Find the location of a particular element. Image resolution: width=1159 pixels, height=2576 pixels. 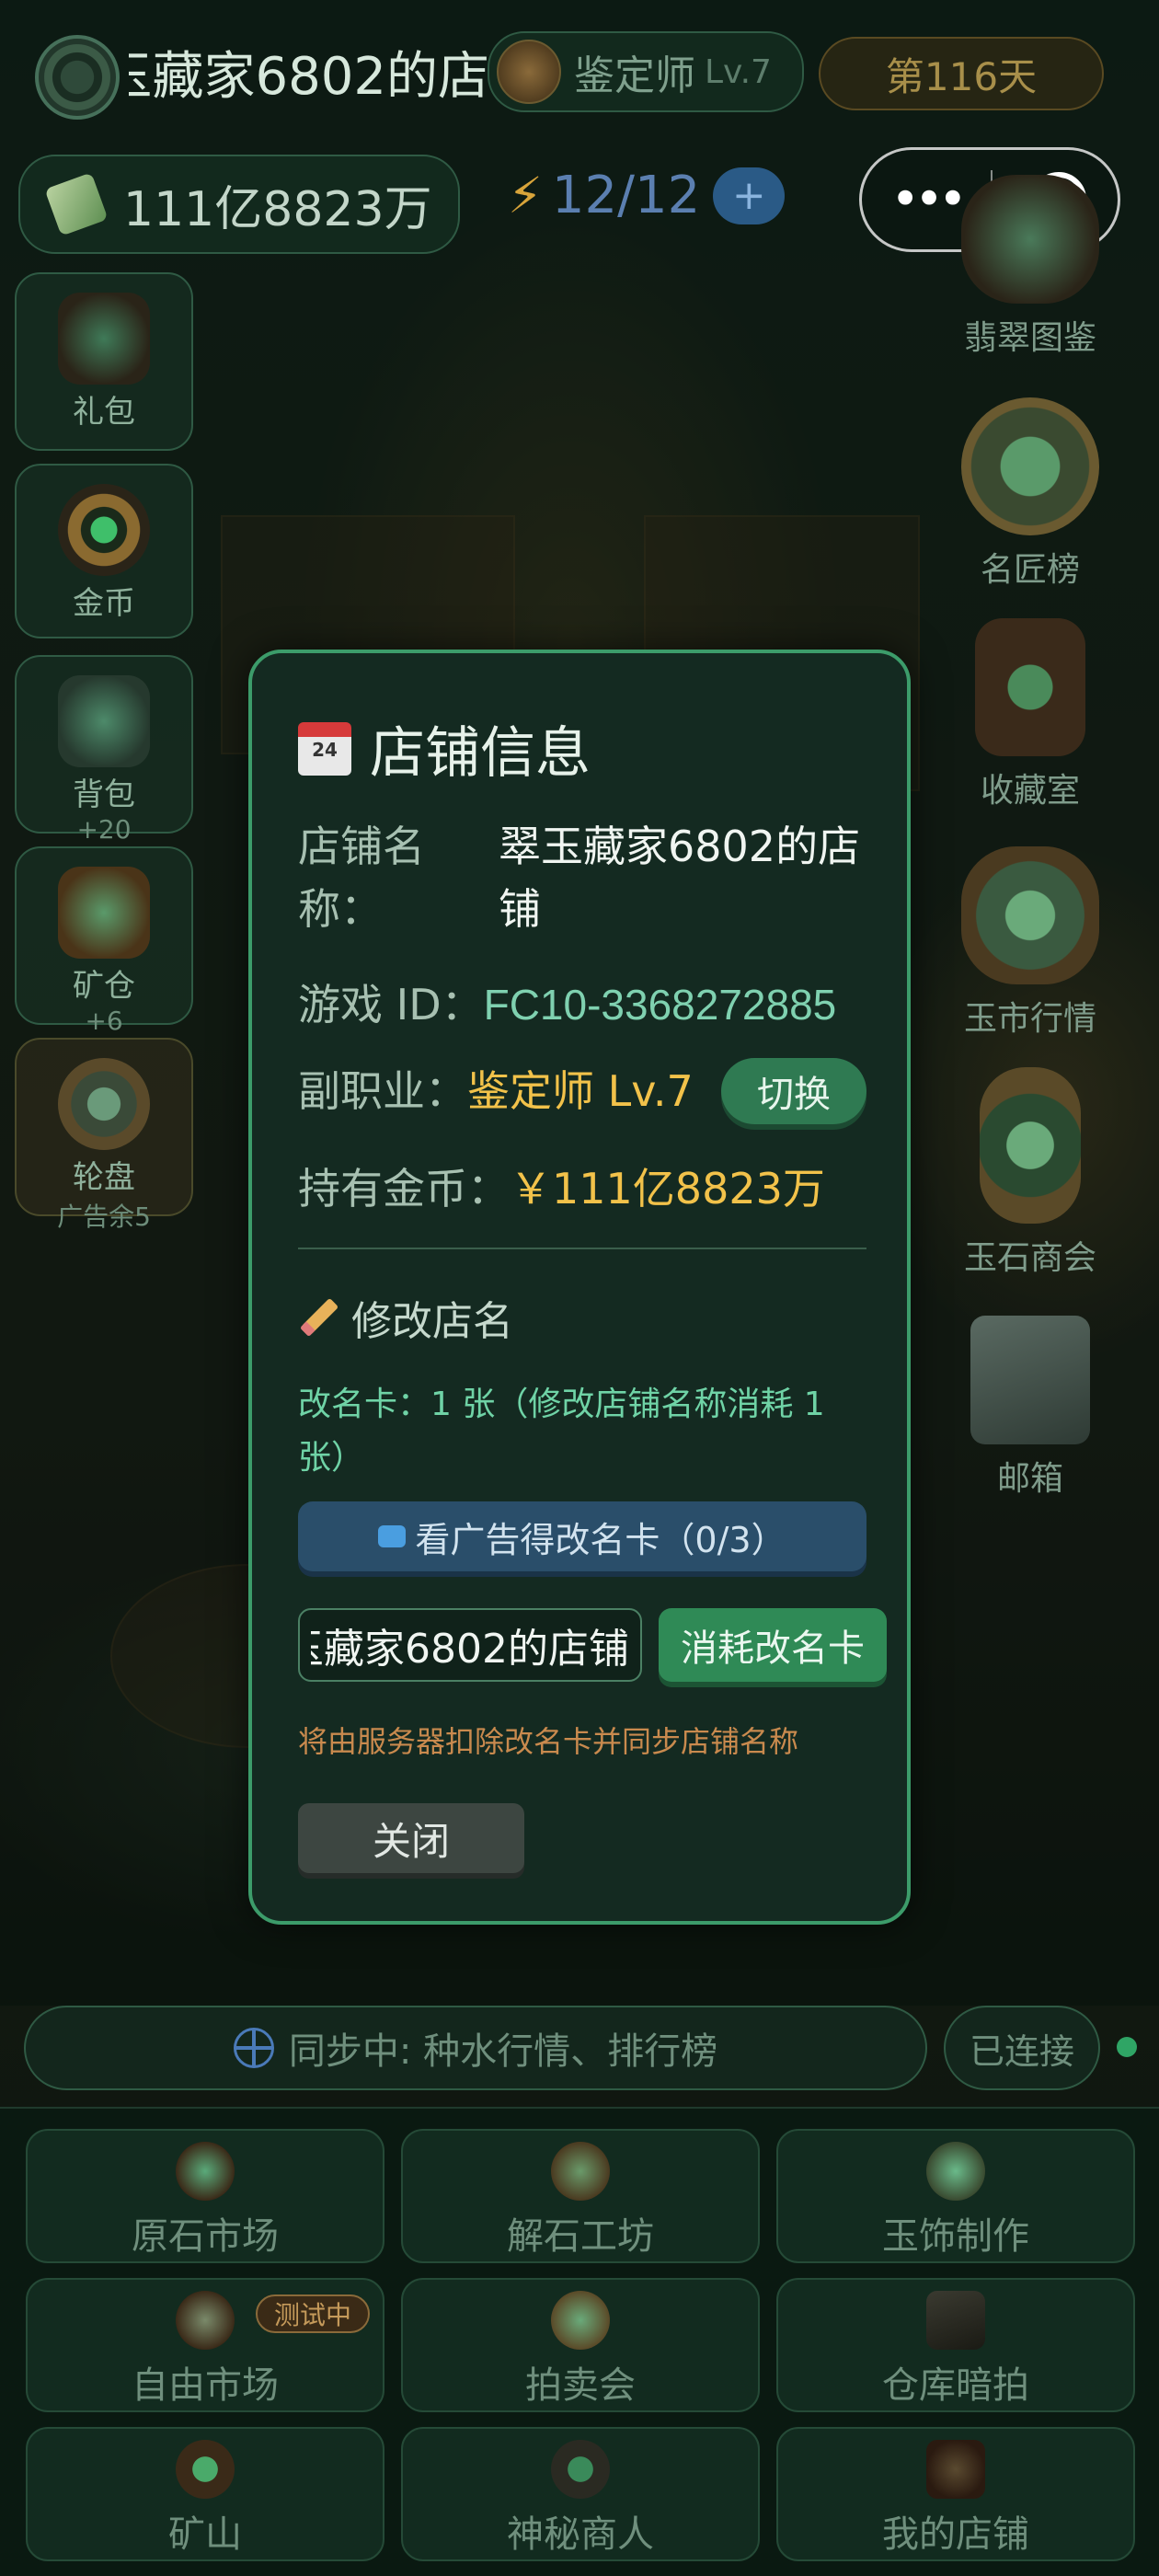

pencil-icon is located at coordinates (319, 1317).